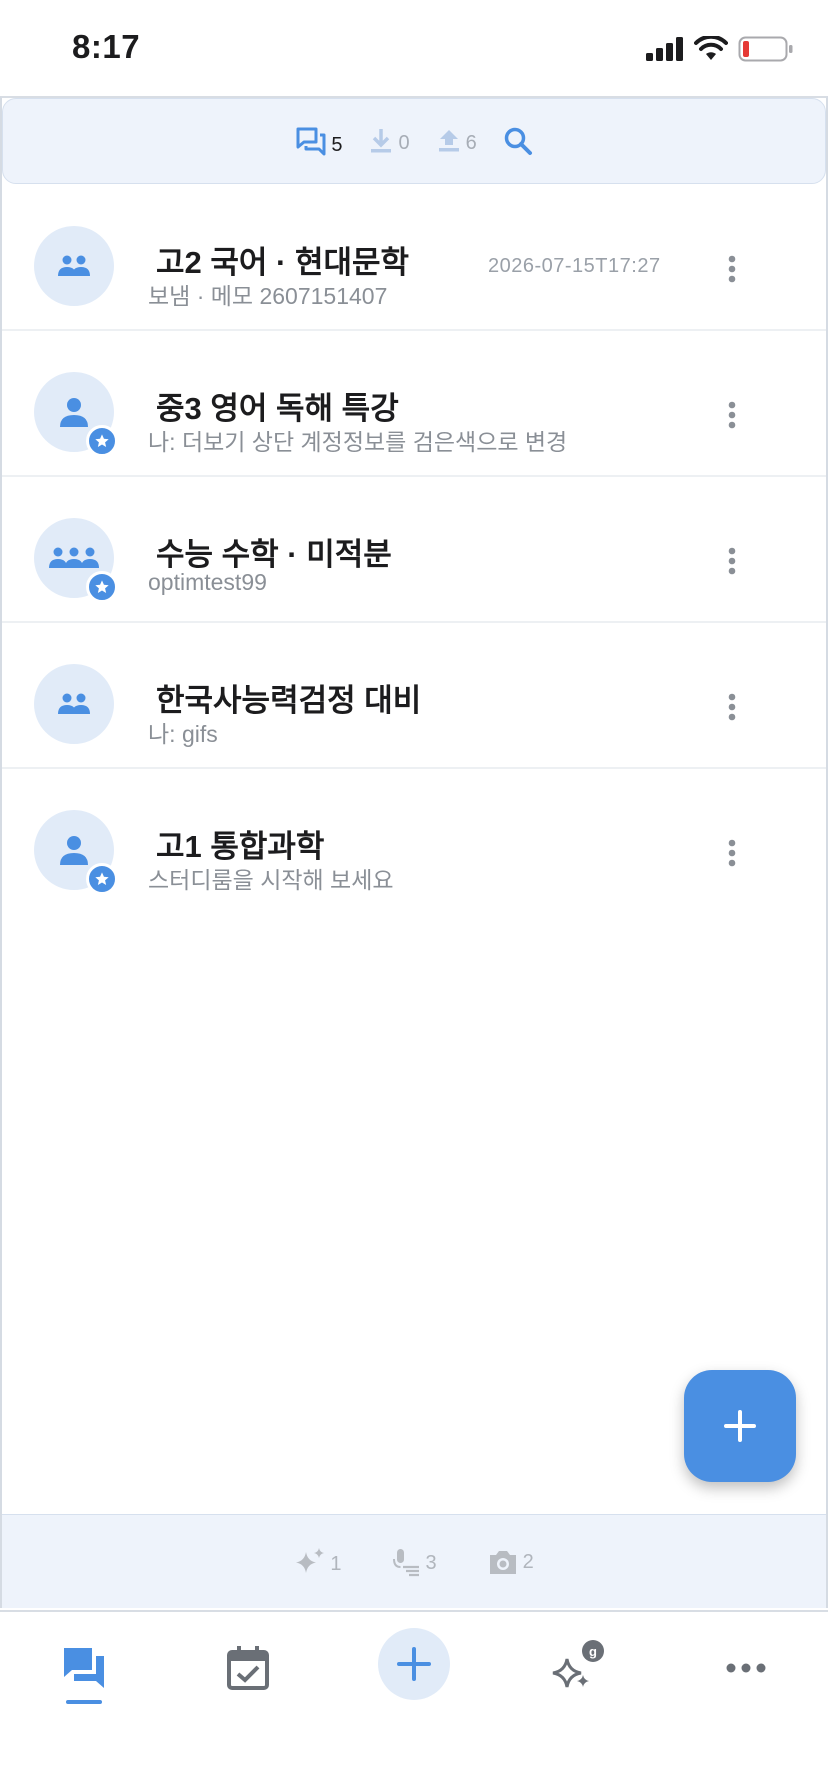 The height and width of the screenshot is (1792, 828). What do you see at coordinates (207, 582) in the screenshot?
I see `room-subtitle: optimtest99` at bounding box center [207, 582].